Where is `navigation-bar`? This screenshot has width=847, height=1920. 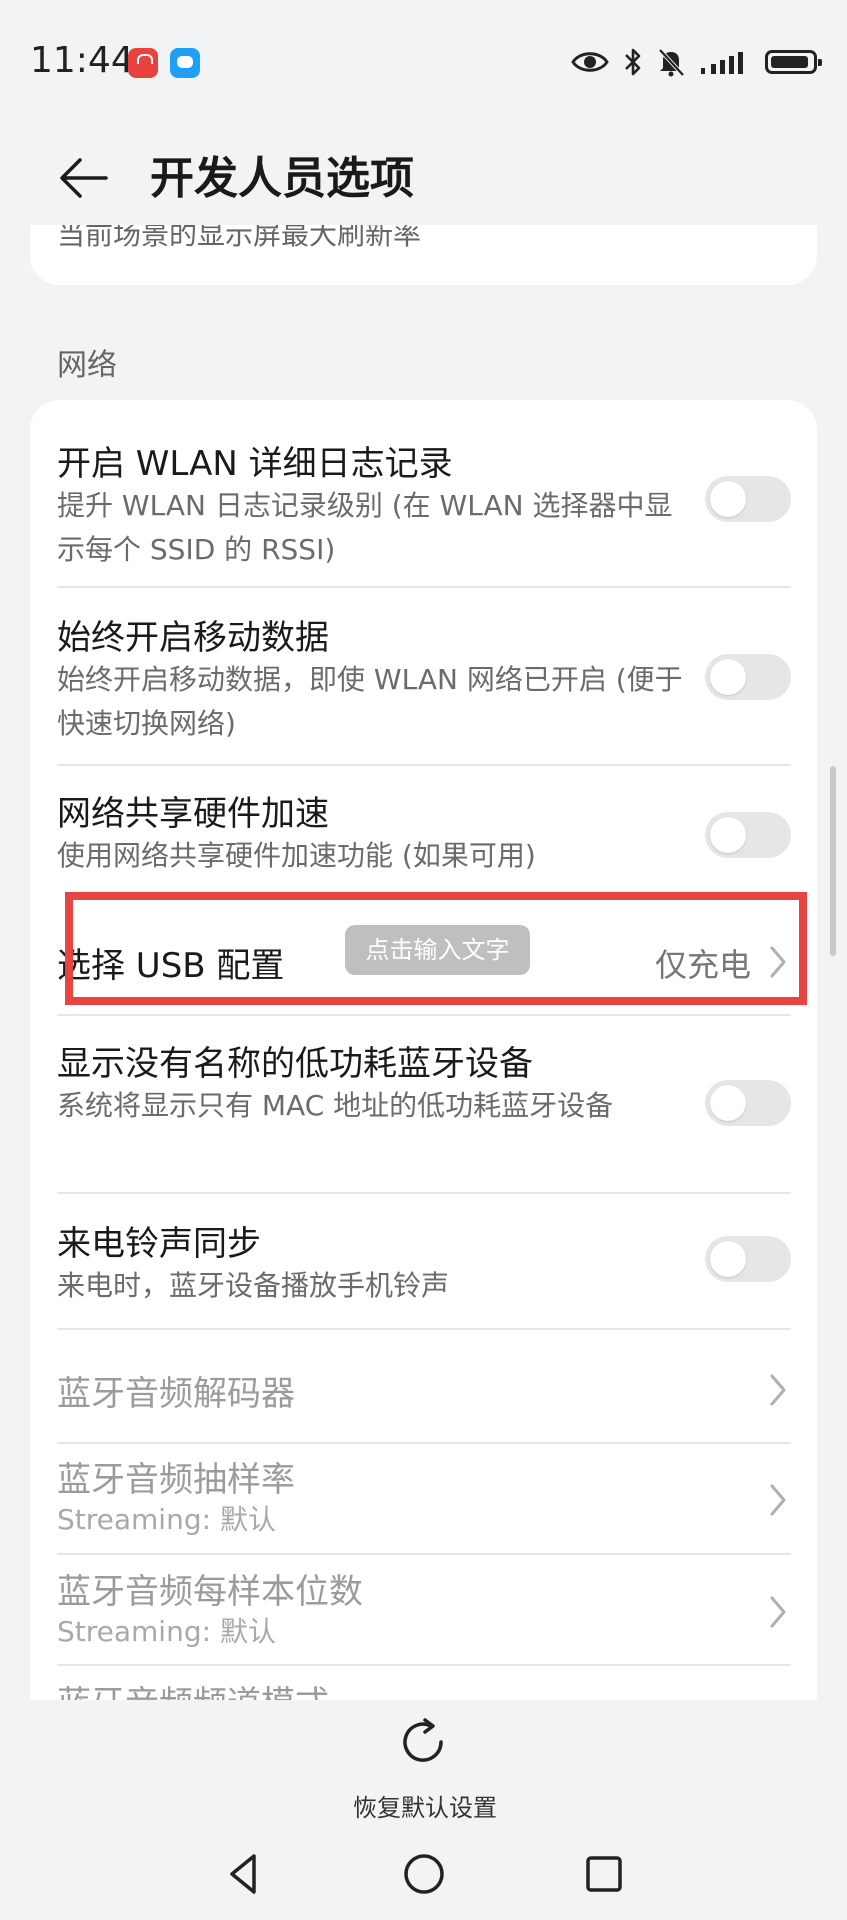 navigation-bar is located at coordinates (423, 1880).